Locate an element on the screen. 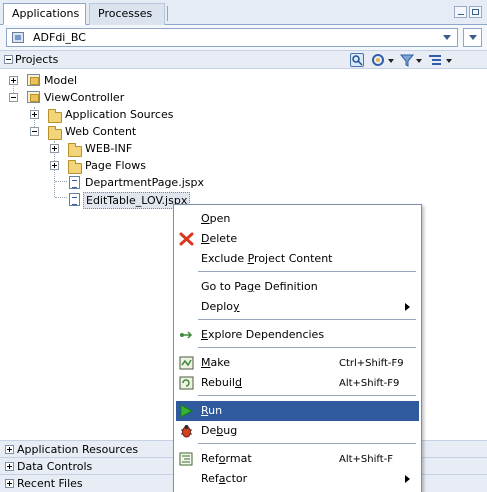 This screenshot has width=487, height=492. view-options-icon is located at coordinates (435, 60).